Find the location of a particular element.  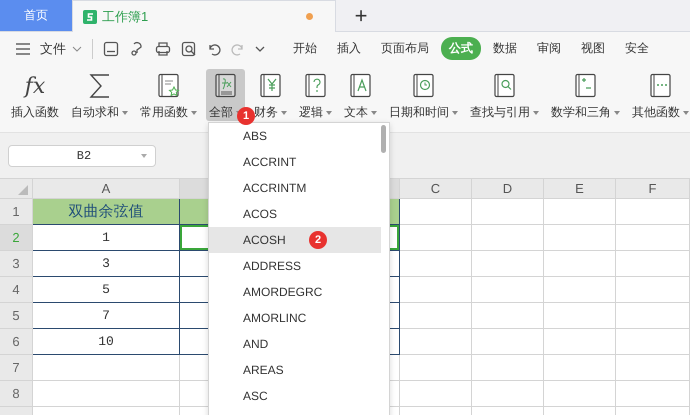

function-group-button: 自动求和 is located at coordinates (99, 95).